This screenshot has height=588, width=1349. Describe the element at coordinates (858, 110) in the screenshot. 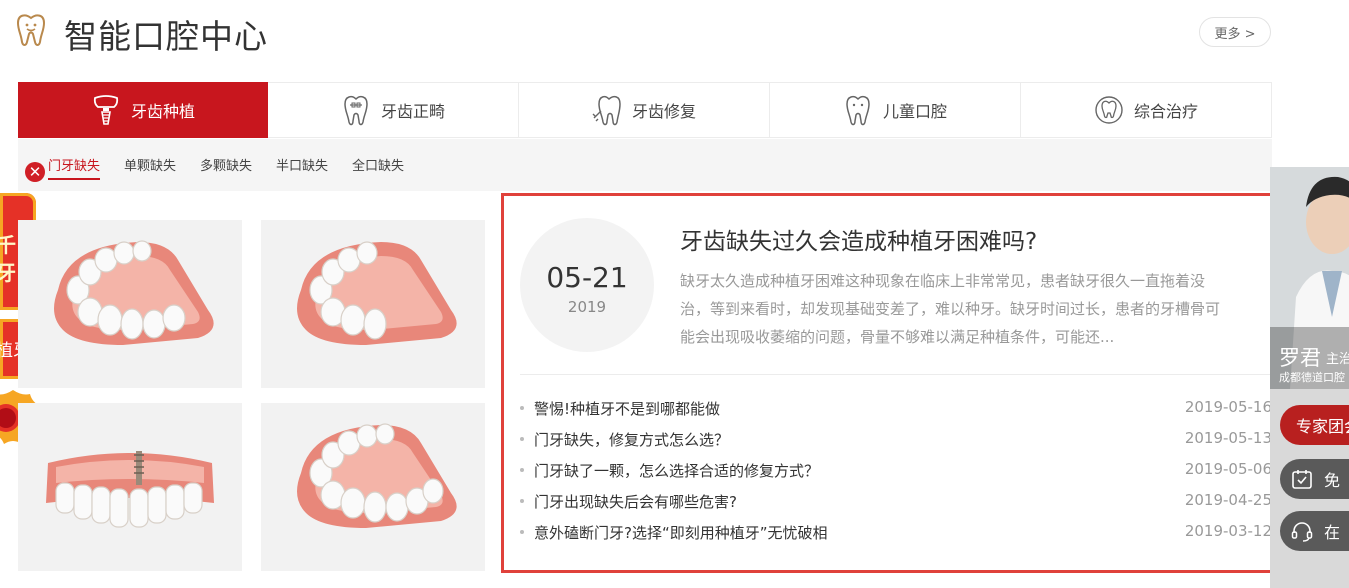

I see `child-tooth-icon` at that location.